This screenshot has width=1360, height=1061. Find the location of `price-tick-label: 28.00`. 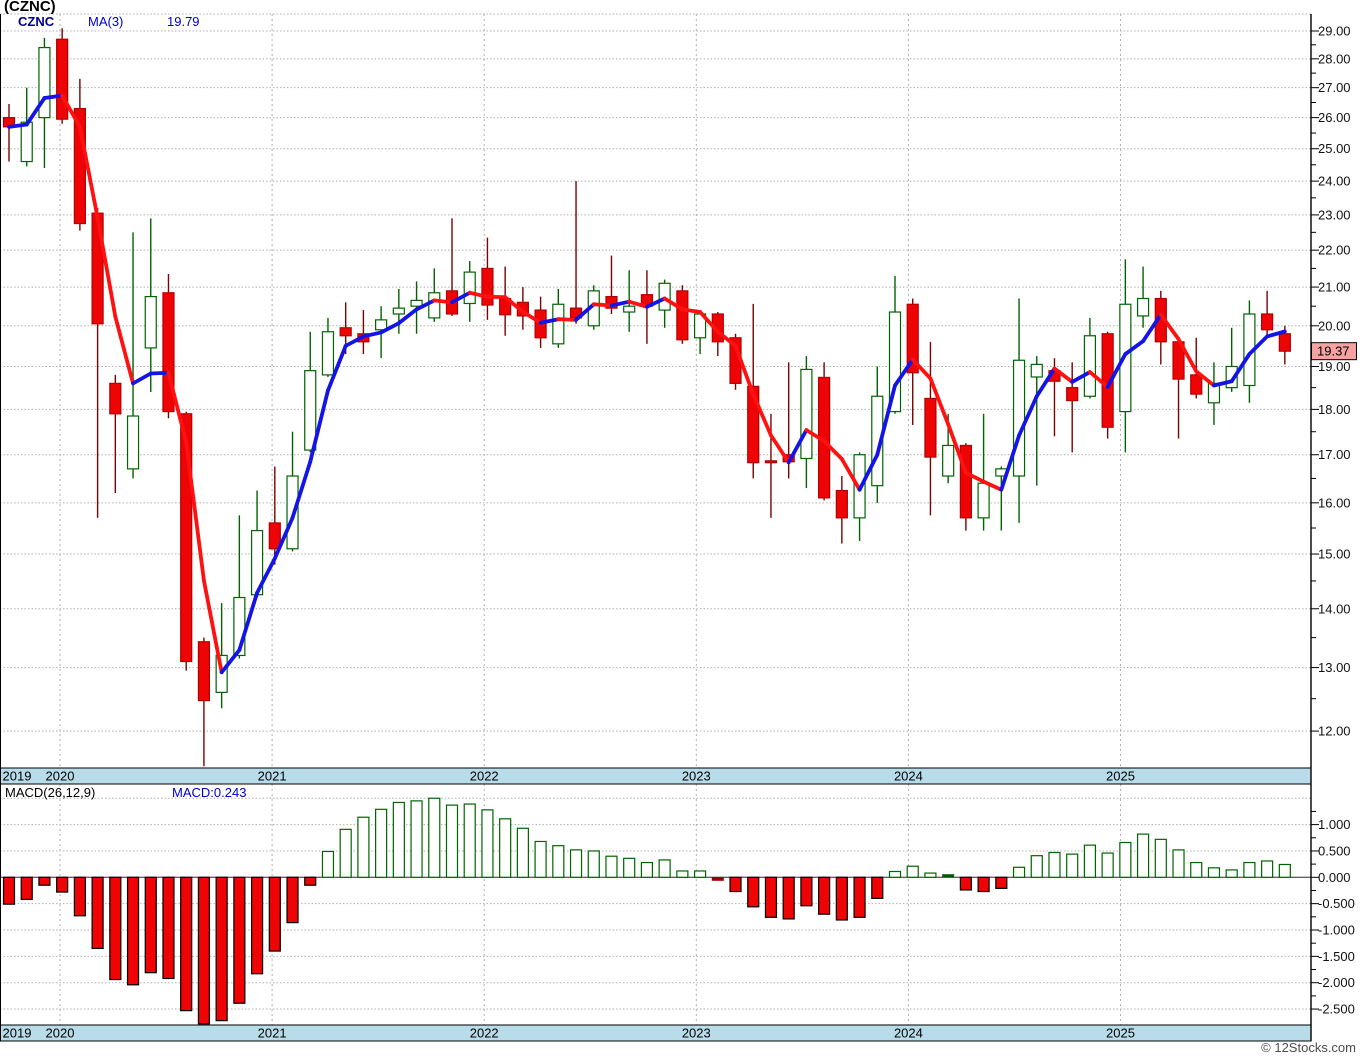

price-tick-label: 28.00 is located at coordinates (1334, 58).